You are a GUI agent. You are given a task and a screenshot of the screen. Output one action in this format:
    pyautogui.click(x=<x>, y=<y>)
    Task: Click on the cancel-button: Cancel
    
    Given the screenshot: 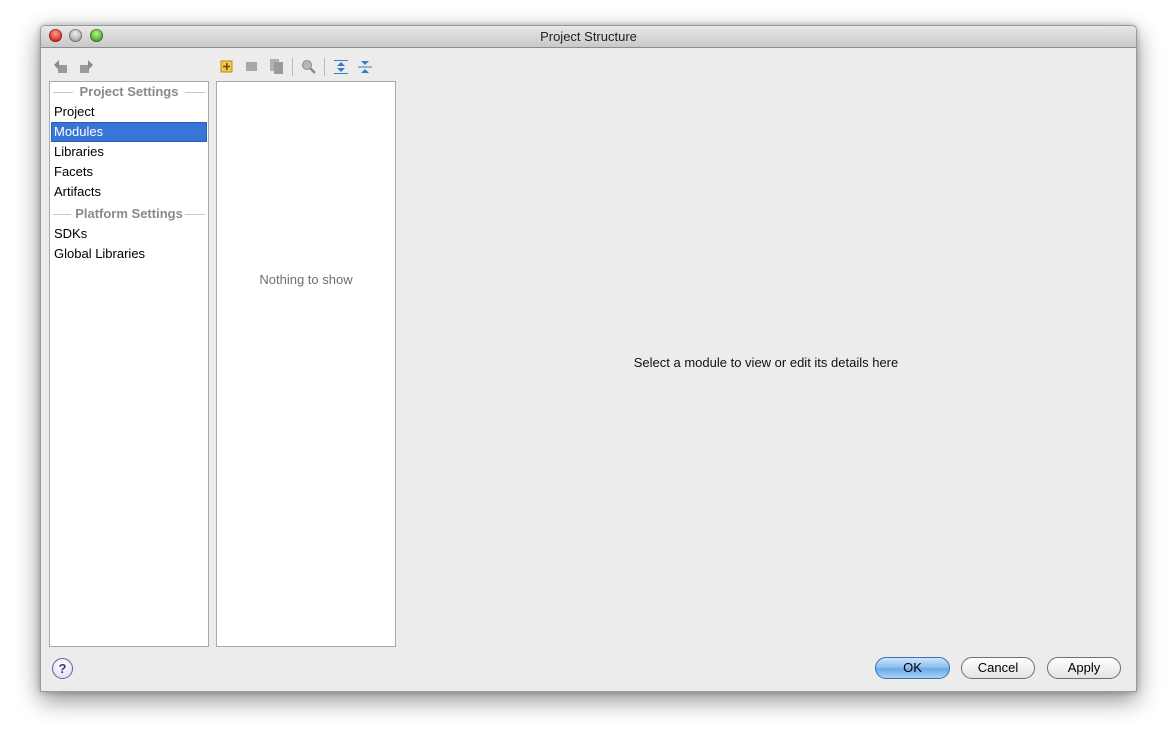 What is the action you would take?
    pyautogui.click(x=998, y=668)
    